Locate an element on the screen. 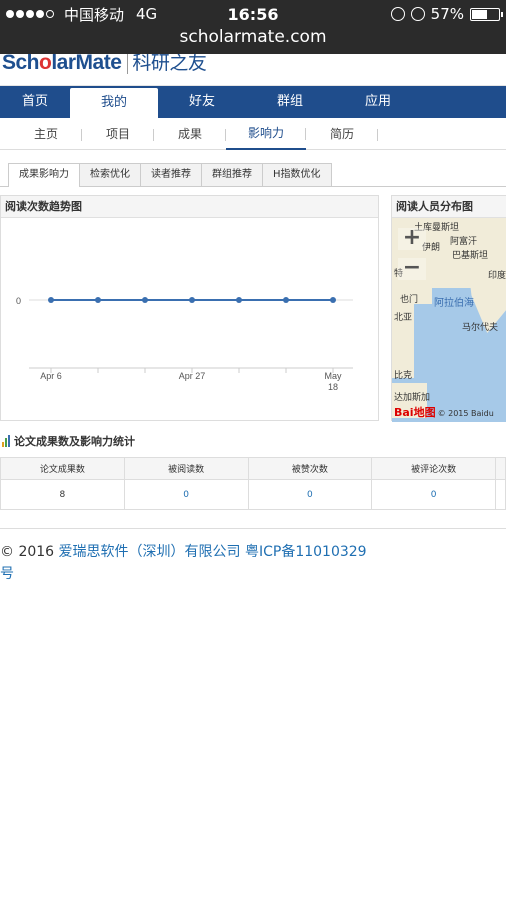  impact-tabs: 成果影响力 检索优化 读者推荐 群组推荐 H指数优化 is located at coordinates (253, 175).